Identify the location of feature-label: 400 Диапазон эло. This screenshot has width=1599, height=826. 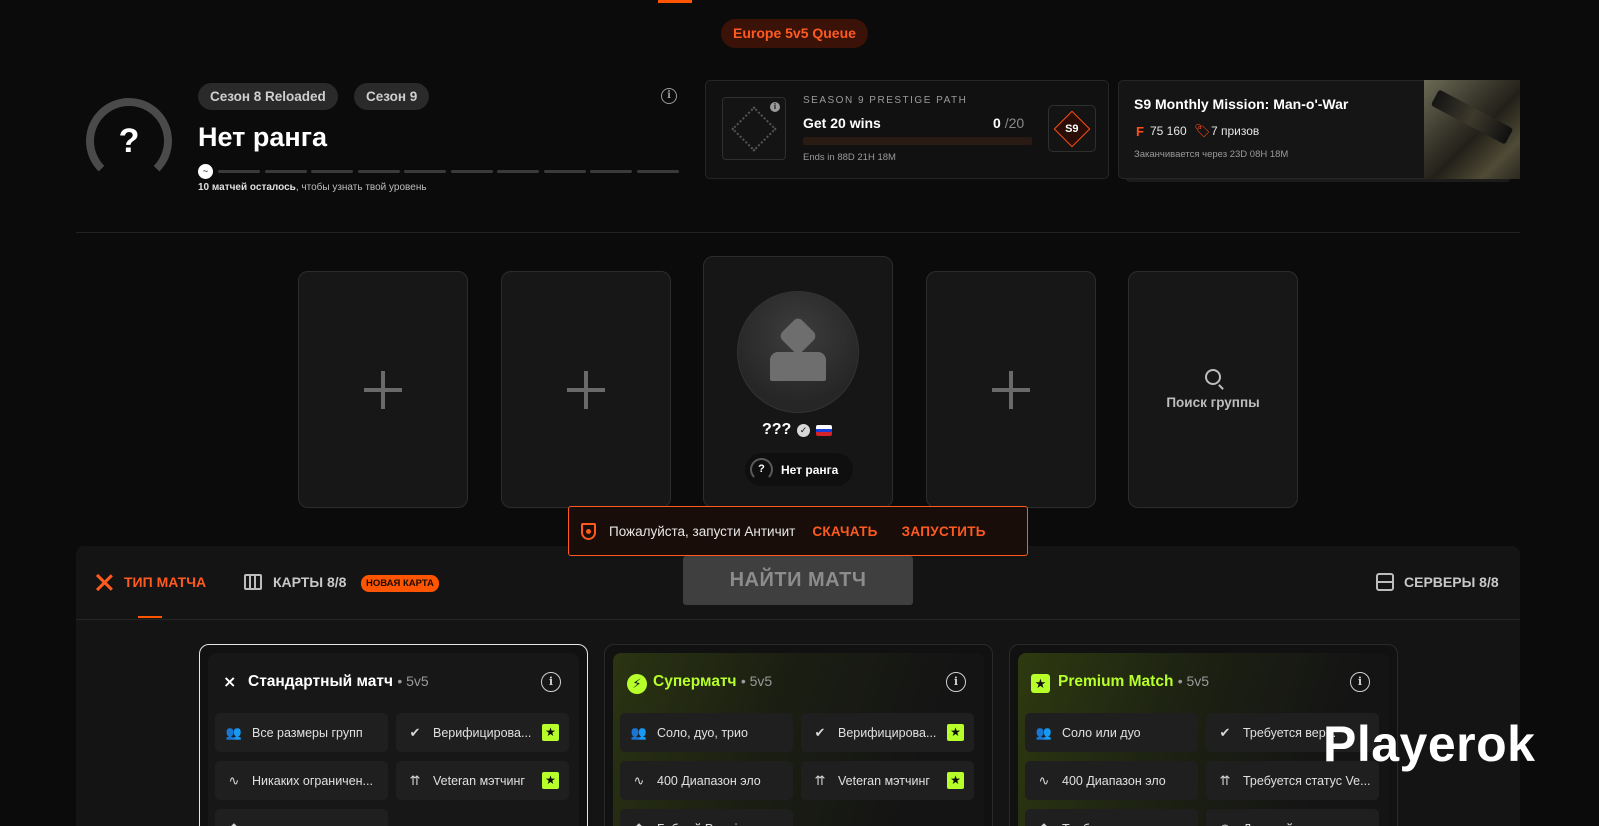
(1114, 780).